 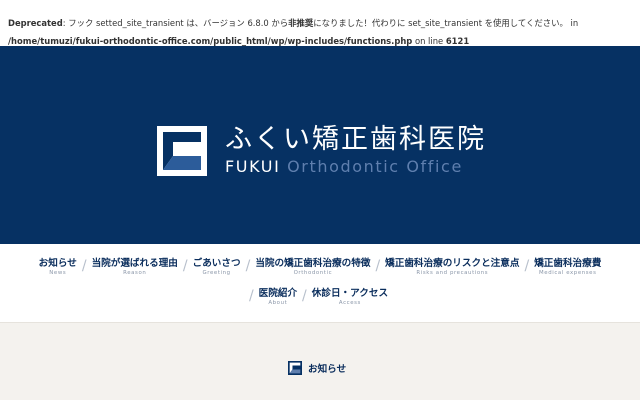 What do you see at coordinates (313, 263) in the screenshot?
I see `nav-label: 当院の矯正歯科治療の特徴` at bounding box center [313, 263].